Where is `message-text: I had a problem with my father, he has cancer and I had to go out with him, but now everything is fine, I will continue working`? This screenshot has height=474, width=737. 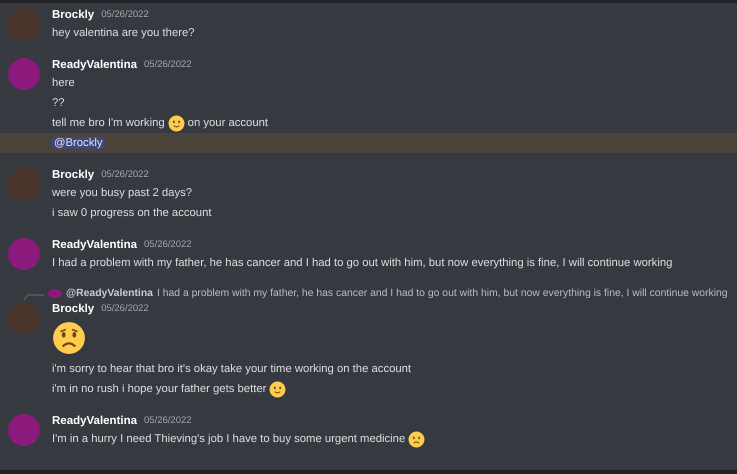
message-text: I had a problem with my father, he has cancer and I had to go out with him, but now everything is fine, I will continue working is located at coordinates (362, 263).